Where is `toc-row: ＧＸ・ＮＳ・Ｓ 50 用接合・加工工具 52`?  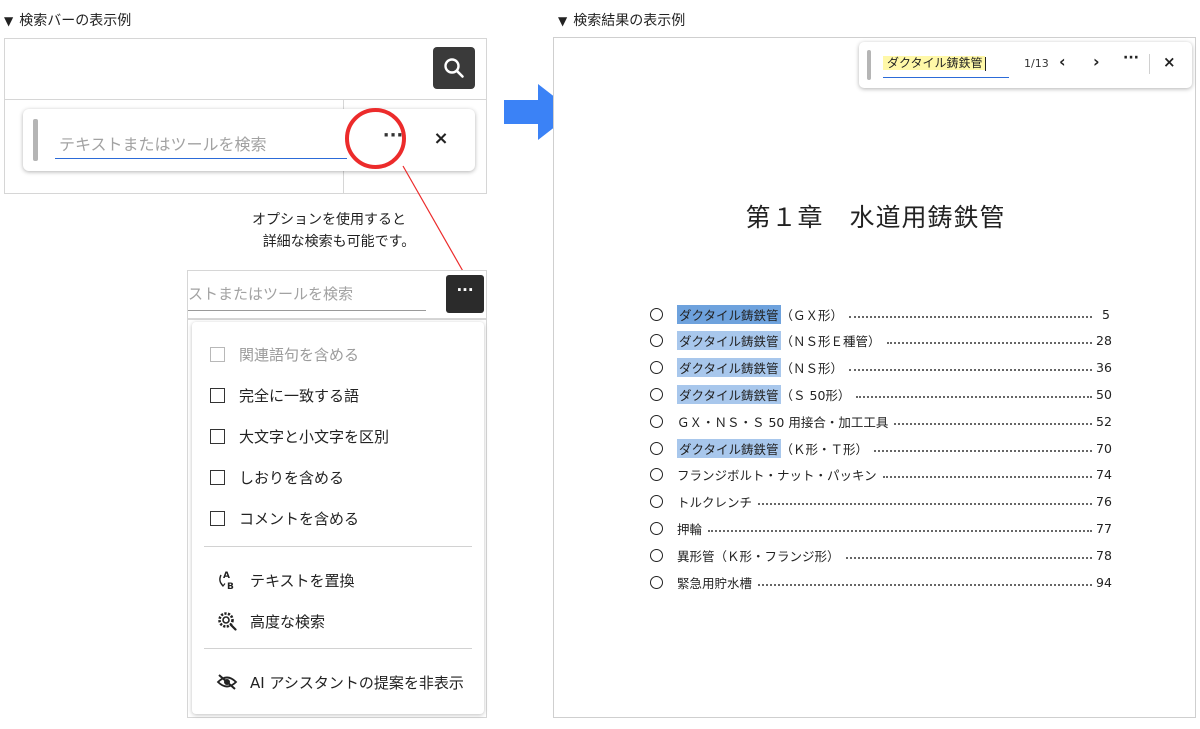
toc-row: ＧＸ・ＮＳ・Ｓ 50 用接合・加工工具 52 is located at coordinates (881, 421).